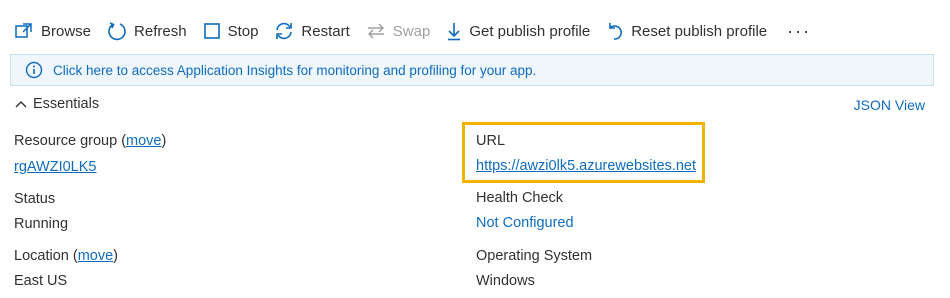 This screenshot has width=950, height=298. I want to click on swap-button: Swap, so click(398, 31).